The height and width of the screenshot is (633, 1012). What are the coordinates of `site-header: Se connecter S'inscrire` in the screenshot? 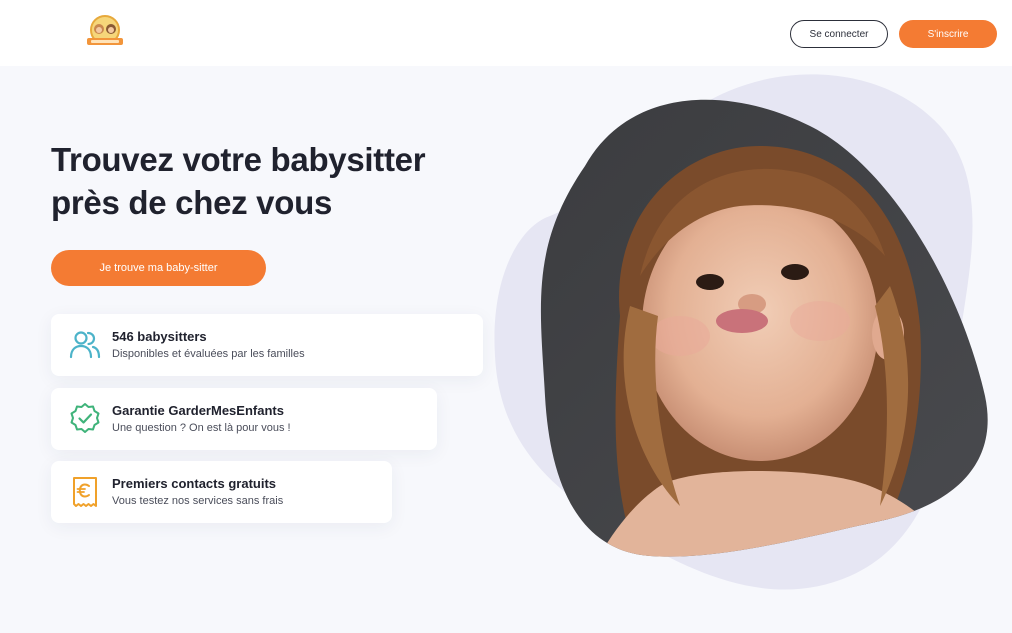 It's located at (506, 33).